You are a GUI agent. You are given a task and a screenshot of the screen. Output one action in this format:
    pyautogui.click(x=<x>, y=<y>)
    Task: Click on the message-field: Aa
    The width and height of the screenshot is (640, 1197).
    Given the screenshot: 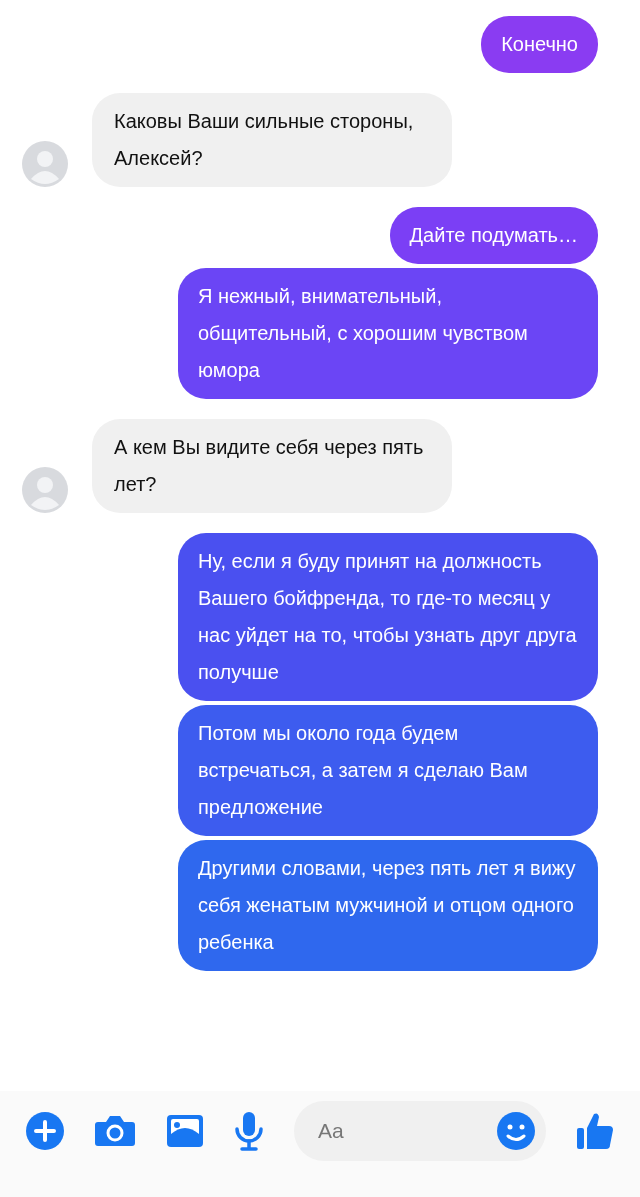 What is the action you would take?
    pyautogui.click(x=420, y=1131)
    